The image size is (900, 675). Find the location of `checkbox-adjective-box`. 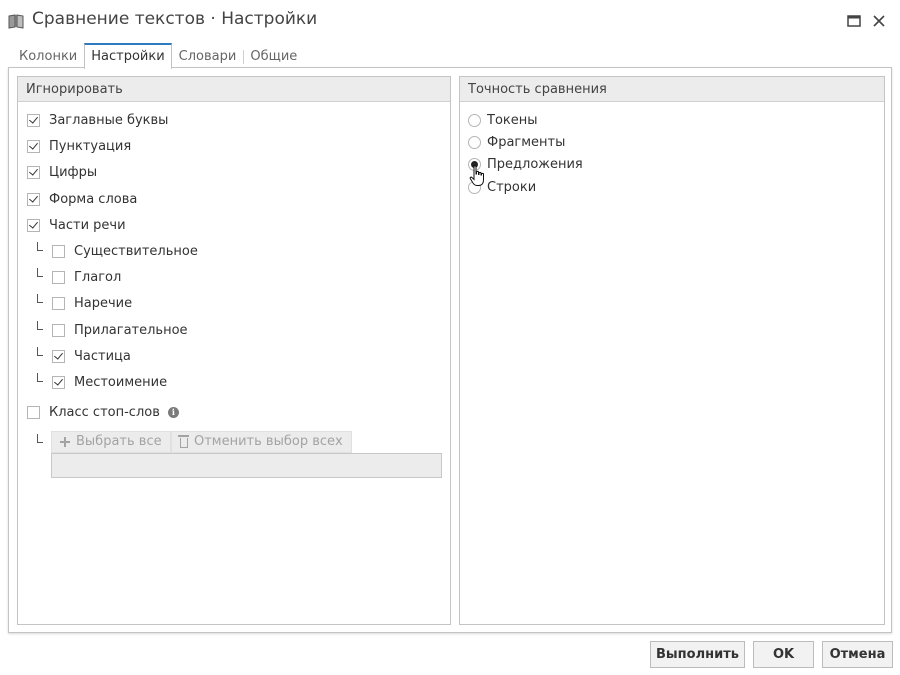

checkbox-adjective-box is located at coordinates (58, 330).